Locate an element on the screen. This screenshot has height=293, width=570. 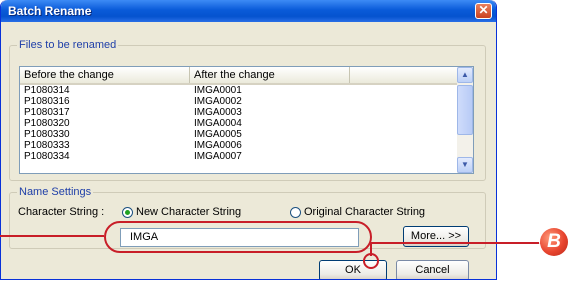
name-settings-legend: Name Settings is located at coordinates (55, 192).